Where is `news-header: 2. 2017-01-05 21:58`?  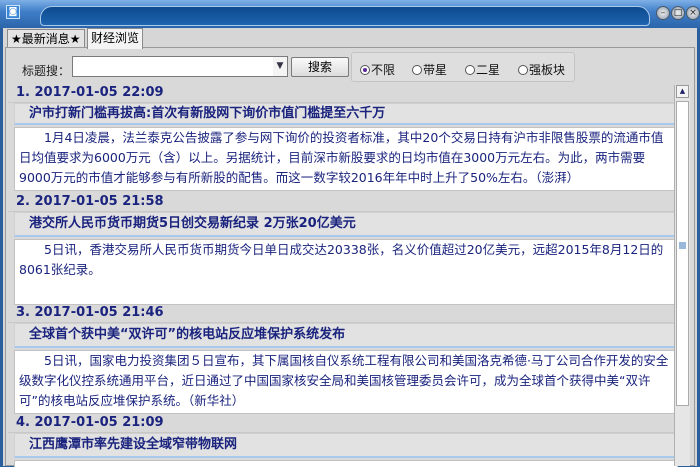 news-header: 2. 2017-01-05 21:58 is located at coordinates (343, 203).